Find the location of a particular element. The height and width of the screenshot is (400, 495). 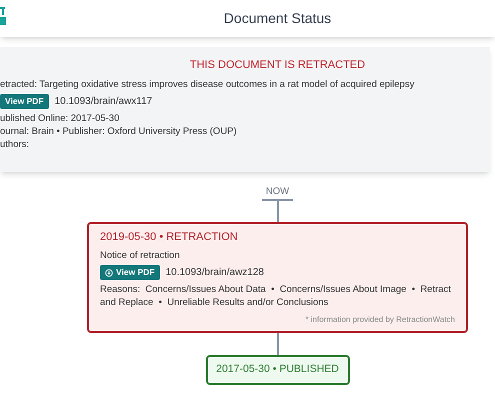

doi-link: 10.1093/brain/awx117 is located at coordinates (103, 101).